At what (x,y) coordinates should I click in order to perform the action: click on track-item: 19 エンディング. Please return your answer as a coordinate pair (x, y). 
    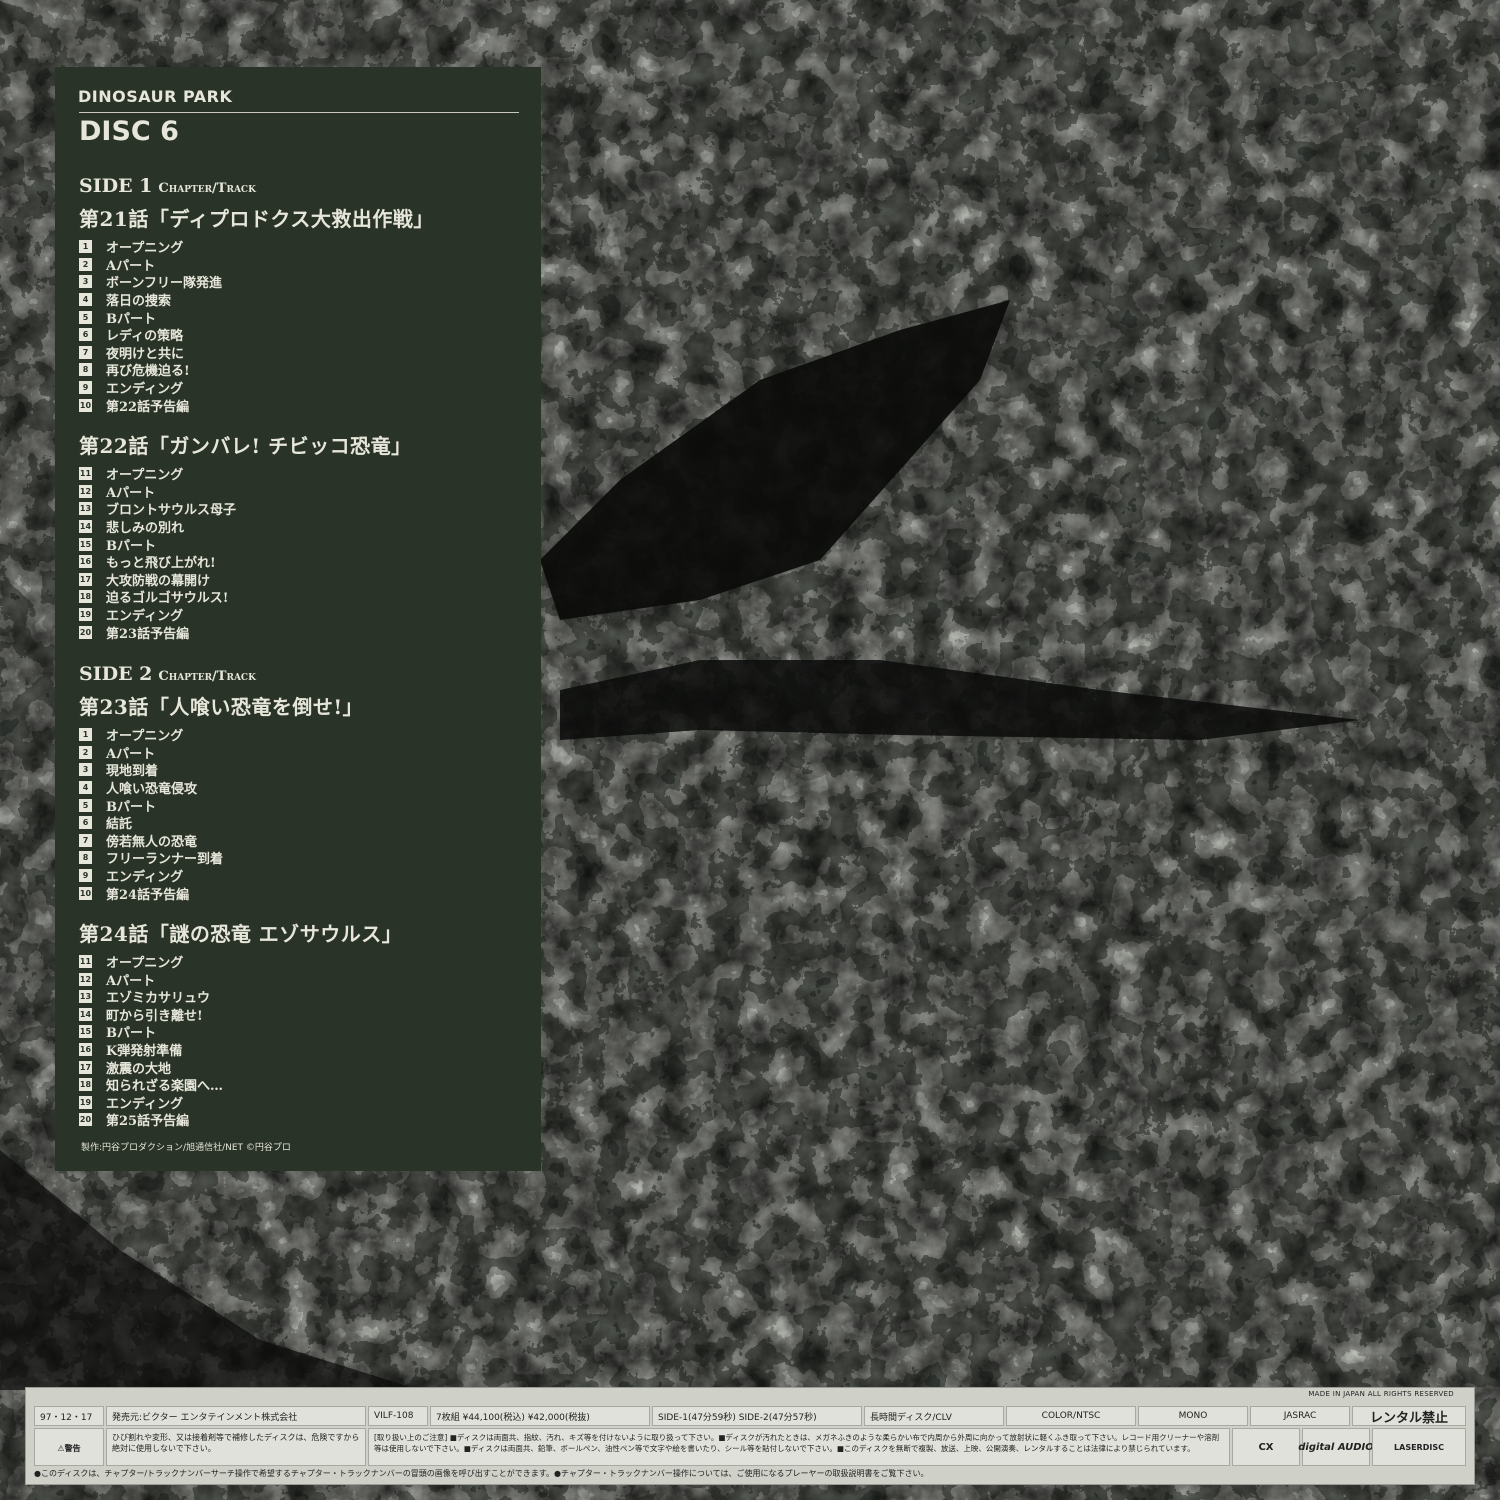
    Looking at the image, I should click on (310, 615).